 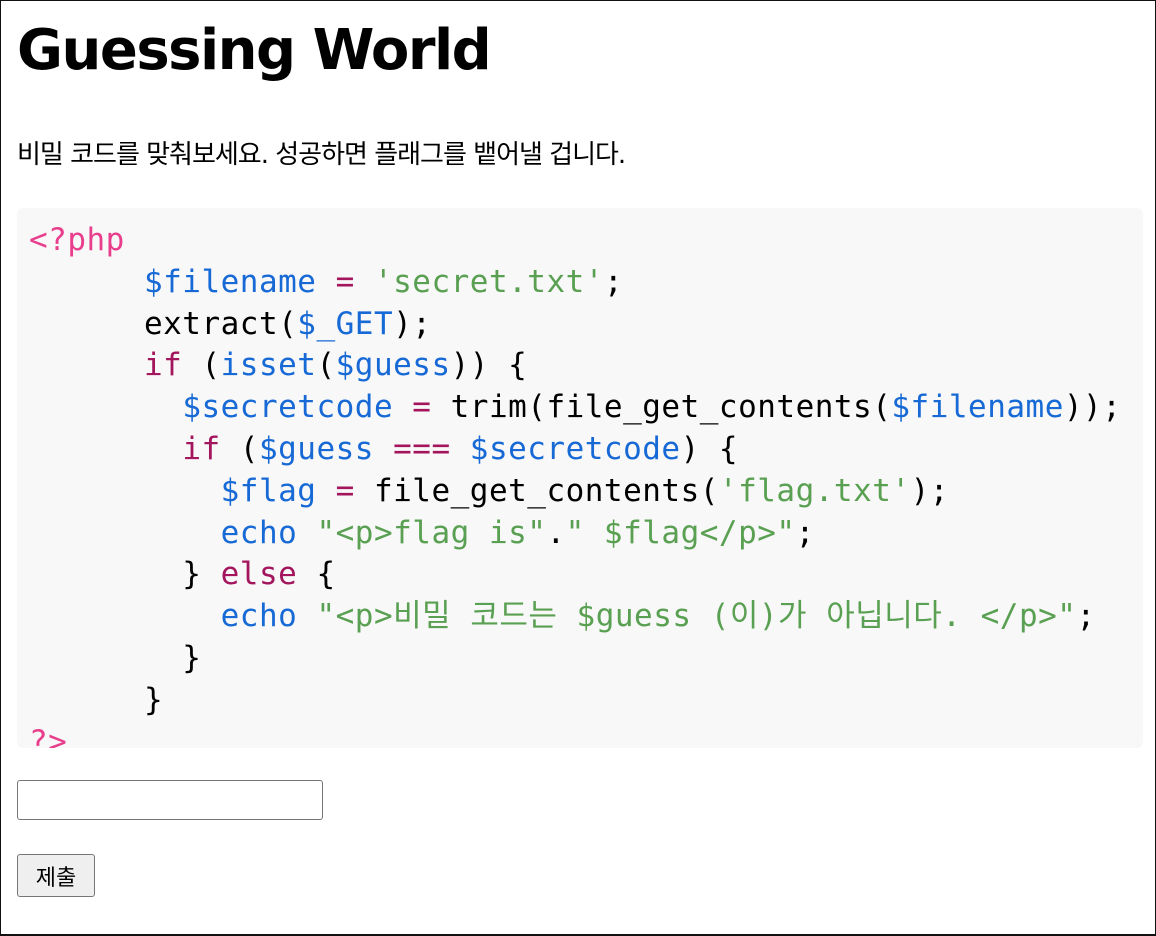 What do you see at coordinates (170, 800) in the screenshot?
I see `guess-input` at bounding box center [170, 800].